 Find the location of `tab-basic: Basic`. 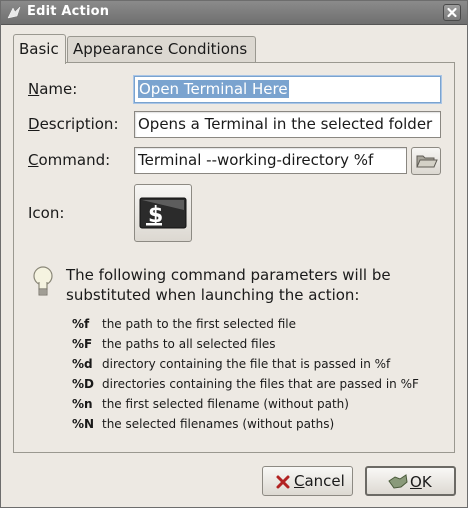

tab-basic: Basic is located at coordinates (39, 49).